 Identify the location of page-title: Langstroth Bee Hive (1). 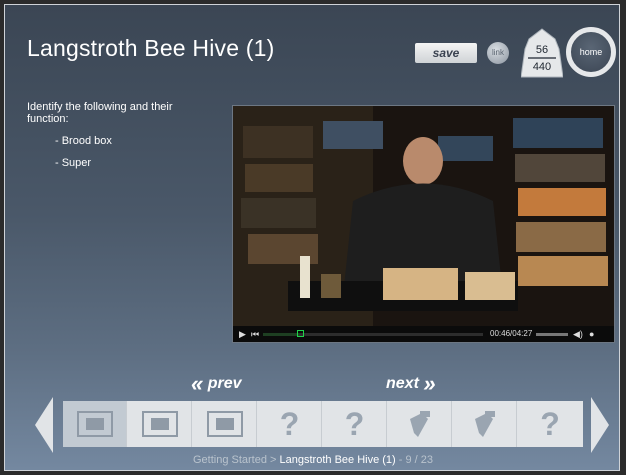
(151, 48).